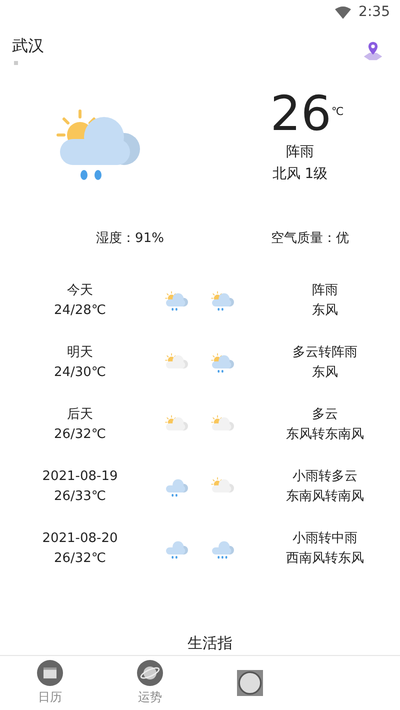 Image resolution: width=400 pixels, height=710 pixels. Describe the element at coordinates (342, 12) in the screenshot. I see `wifi-icon` at that location.